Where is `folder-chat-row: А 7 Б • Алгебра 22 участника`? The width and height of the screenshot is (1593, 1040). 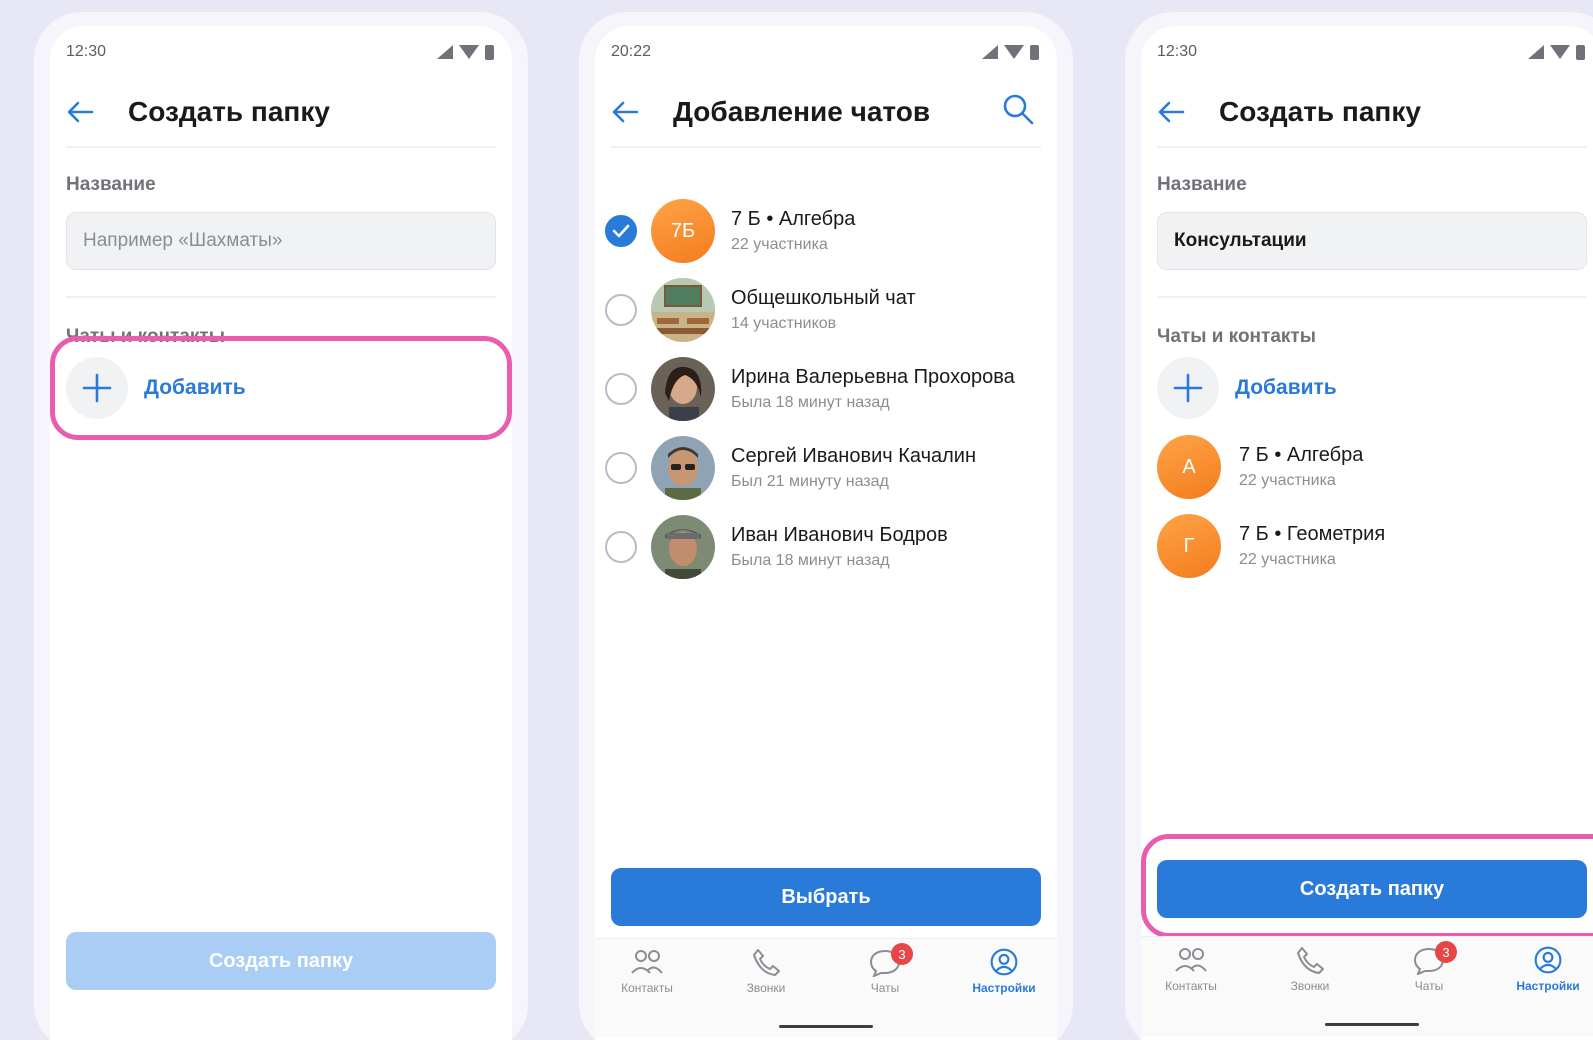
folder-chat-row: А 7 Б • Алгебра 22 участника is located at coordinates (1375, 467).